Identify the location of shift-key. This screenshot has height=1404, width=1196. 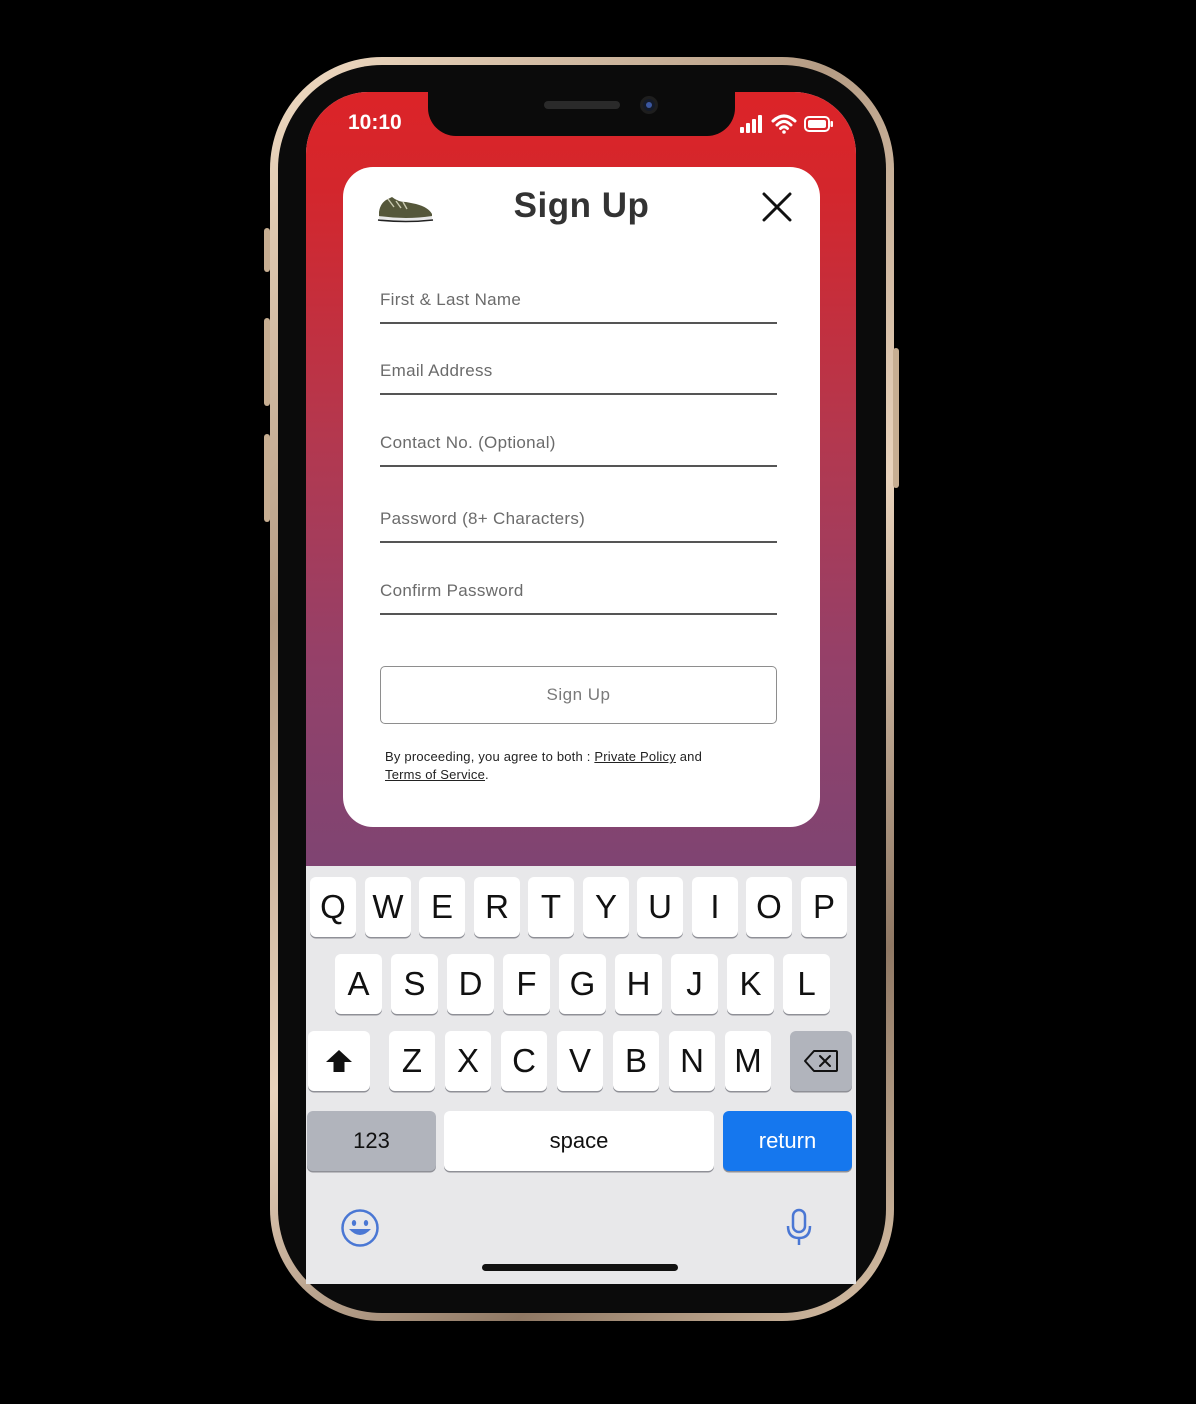
(339, 1061).